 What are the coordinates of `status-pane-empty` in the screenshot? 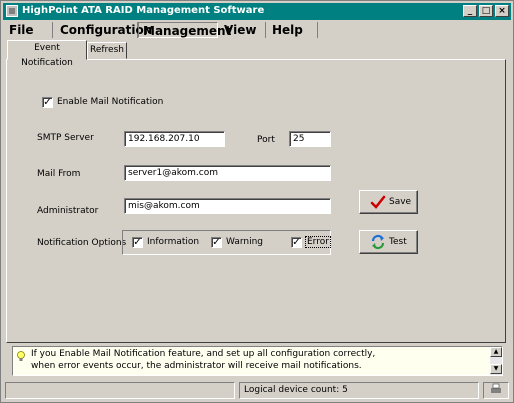 It's located at (120, 390).